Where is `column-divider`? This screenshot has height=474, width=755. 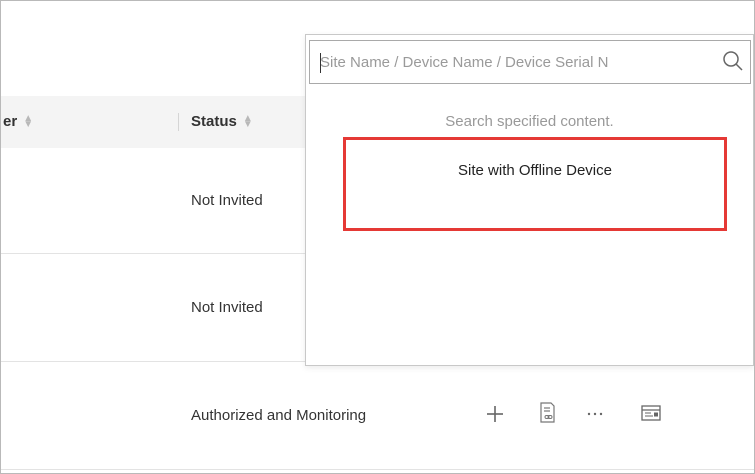
column-divider is located at coordinates (178, 122).